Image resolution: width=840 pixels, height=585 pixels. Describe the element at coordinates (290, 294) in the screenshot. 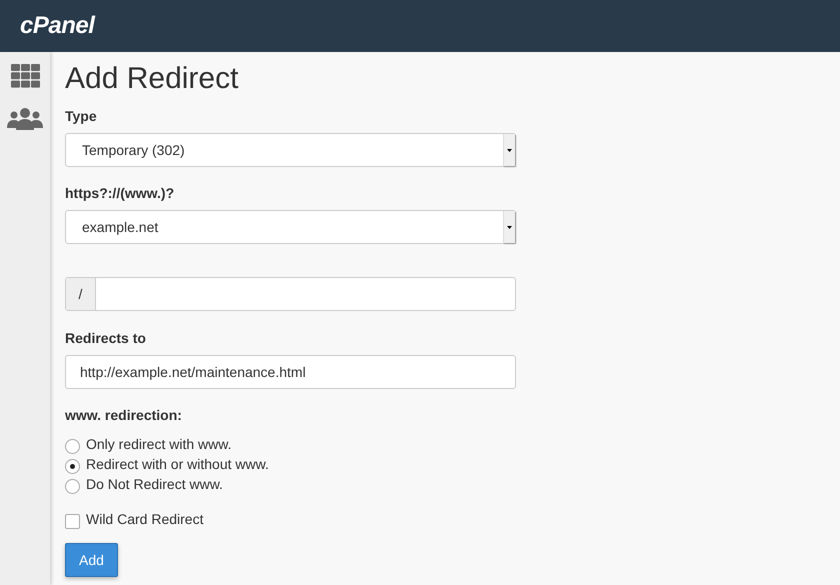

I see `path-field: /` at that location.